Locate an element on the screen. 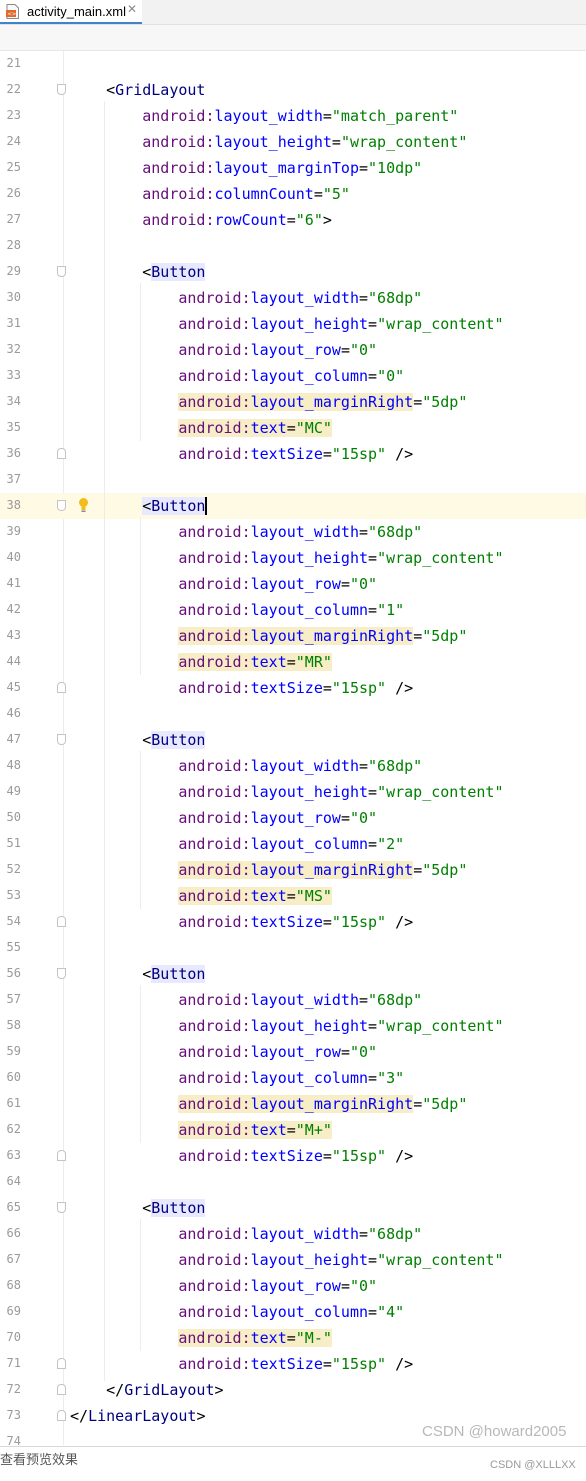 Image resolution: width=586 pixels, height=1481 pixels. code-line: 51 android:layout_column="2" is located at coordinates (293, 844).